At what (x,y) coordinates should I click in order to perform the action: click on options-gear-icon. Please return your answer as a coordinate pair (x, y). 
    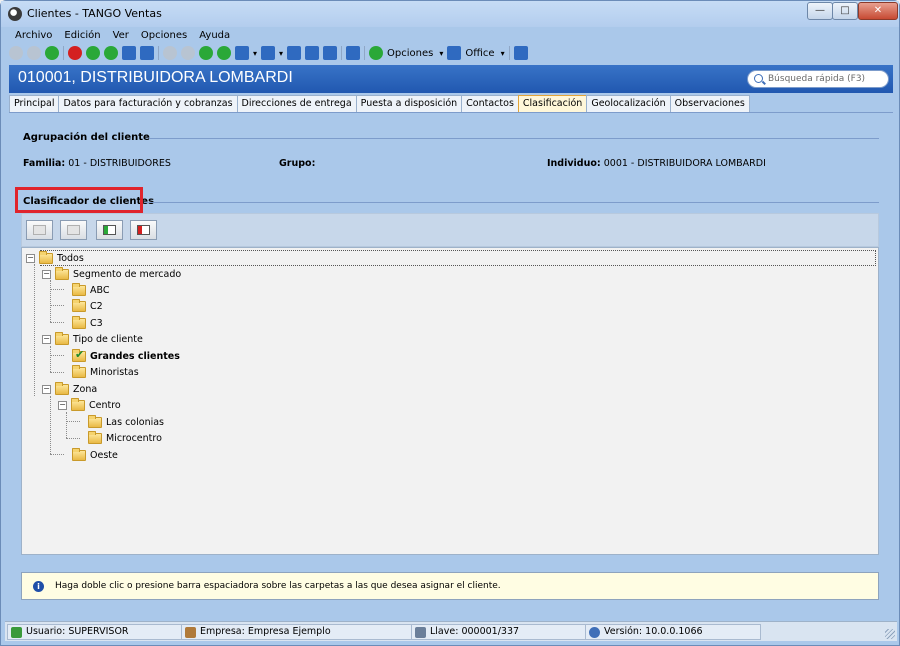
    Looking at the image, I should click on (376, 53).